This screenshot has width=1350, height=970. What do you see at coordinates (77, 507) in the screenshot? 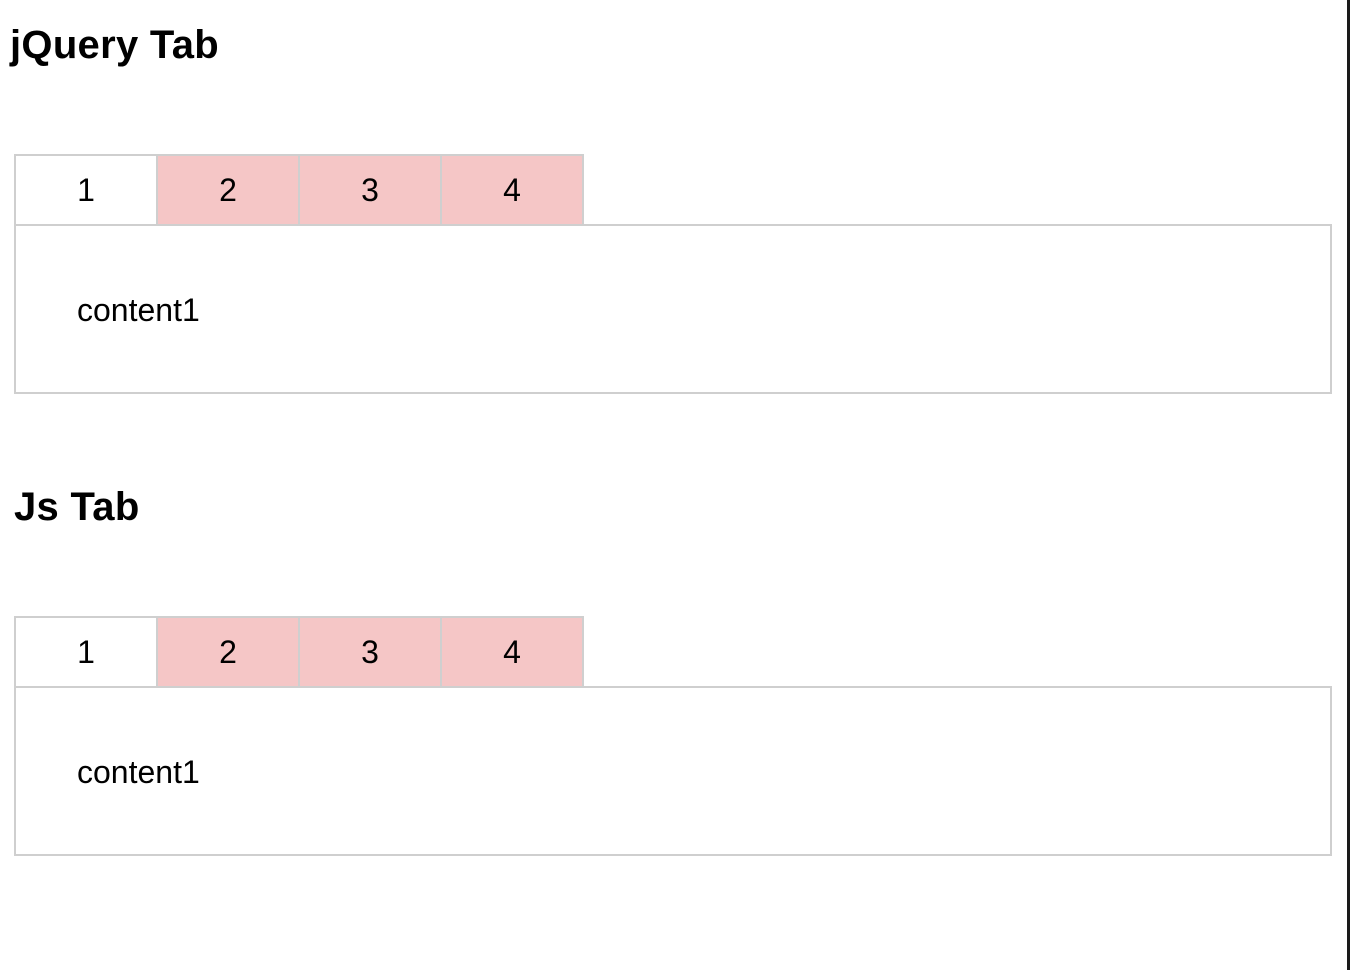
I see `section-title: Js Tab` at bounding box center [77, 507].